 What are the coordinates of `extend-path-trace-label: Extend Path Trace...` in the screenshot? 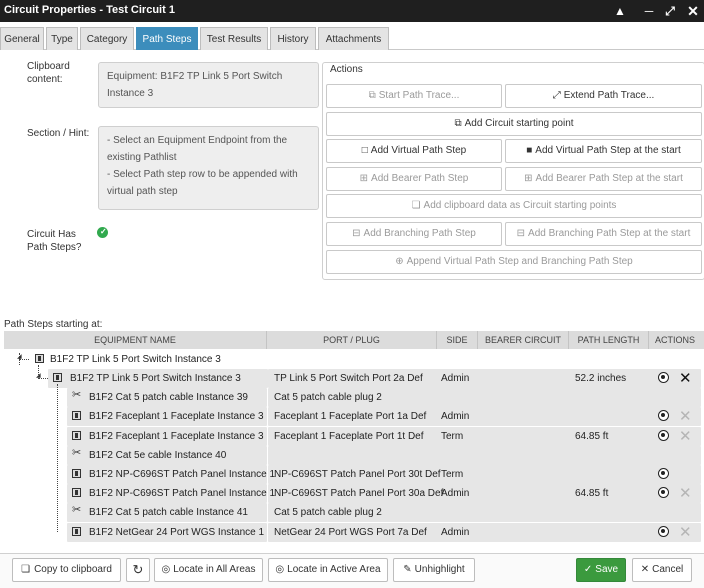 It's located at (609, 95).